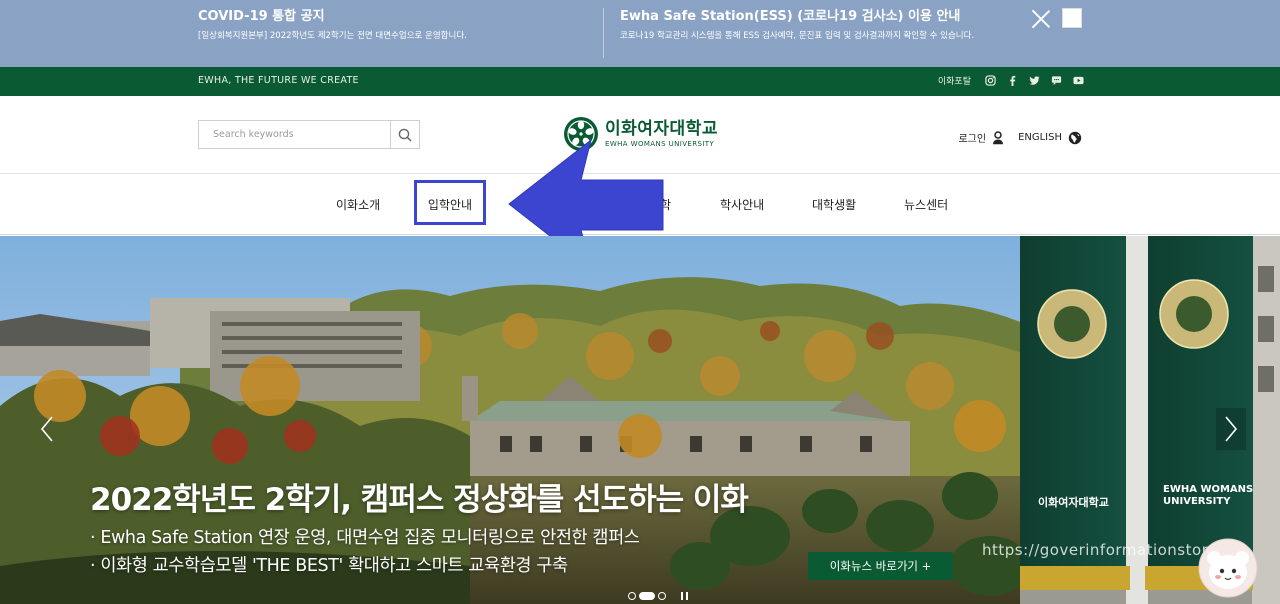 This screenshot has height=604, width=1280. I want to click on user-icon, so click(998, 137).